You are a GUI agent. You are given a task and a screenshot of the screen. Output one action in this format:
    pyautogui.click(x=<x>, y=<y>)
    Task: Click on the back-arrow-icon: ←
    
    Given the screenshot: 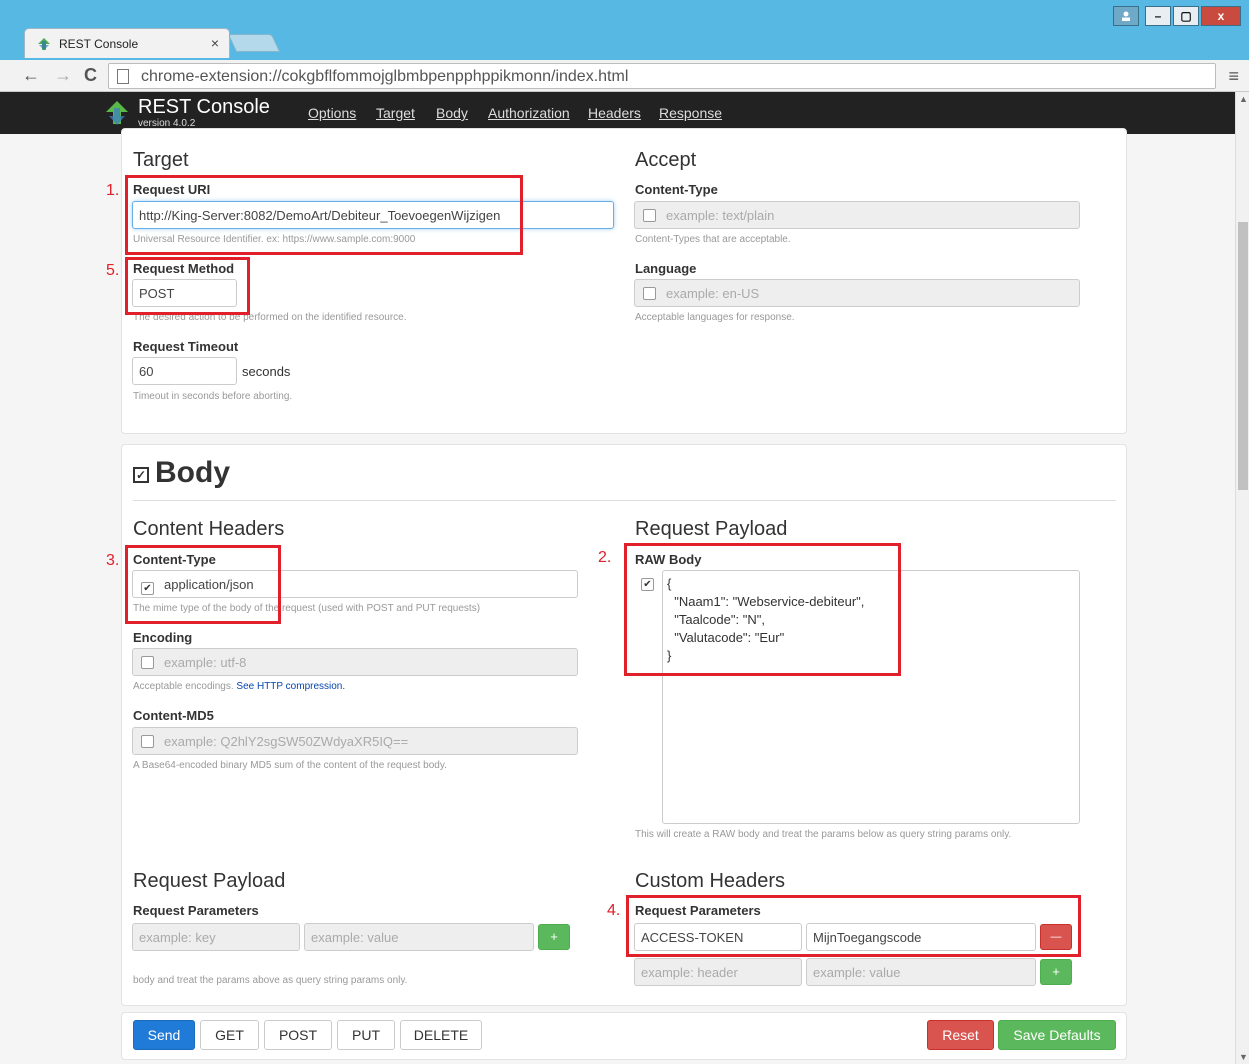 What is the action you would take?
    pyautogui.click(x=31, y=75)
    